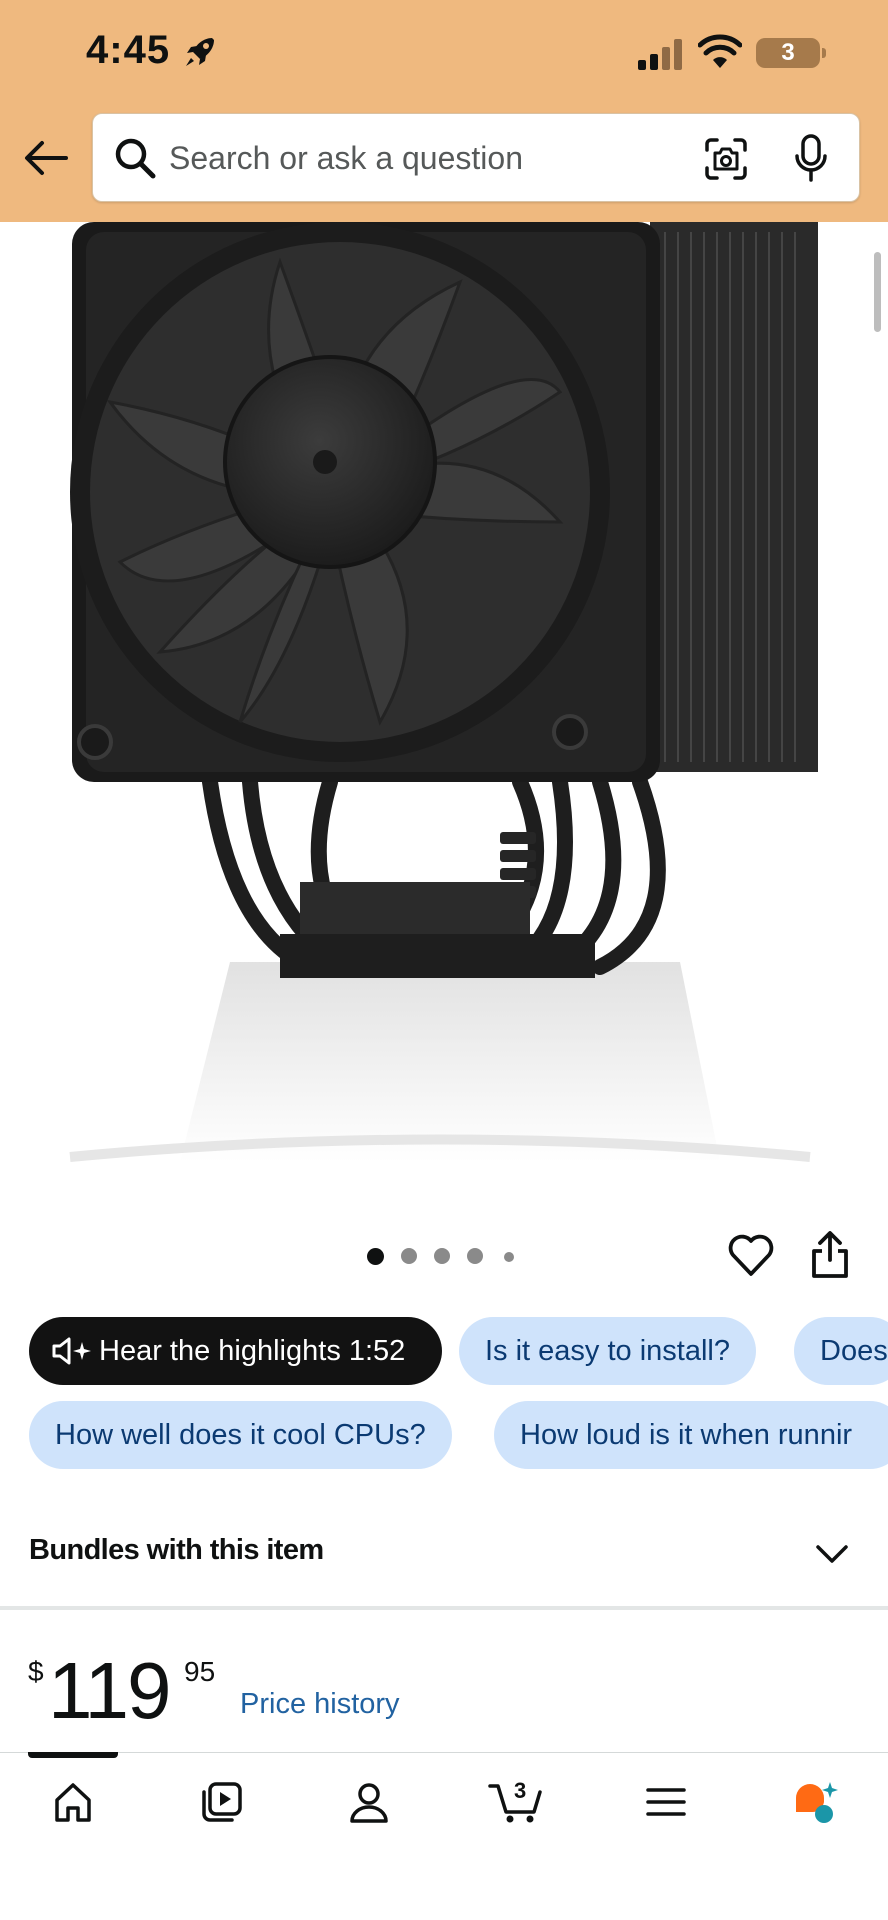  What do you see at coordinates (419, 158) in the screenshot?
I see `search-input` at bounding box center [419, 158].